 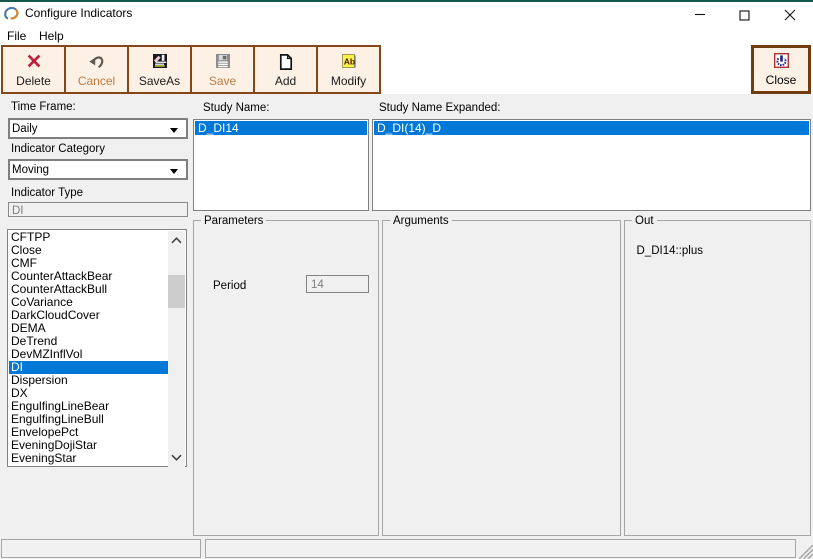 I want to click on svg-text: Ab, so click(x=348, y=61).